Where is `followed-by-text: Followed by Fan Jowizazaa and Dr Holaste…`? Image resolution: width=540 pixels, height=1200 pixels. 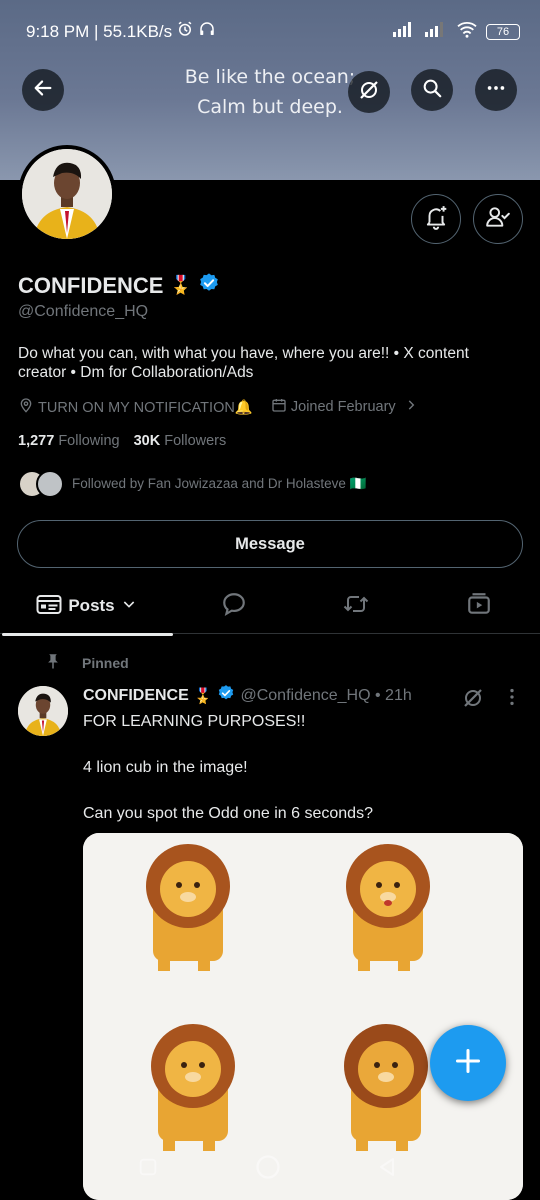 followed-by-text: Followed by Fan Jowizazaa and Dr Holaste… is located at coordinates (219, 483).